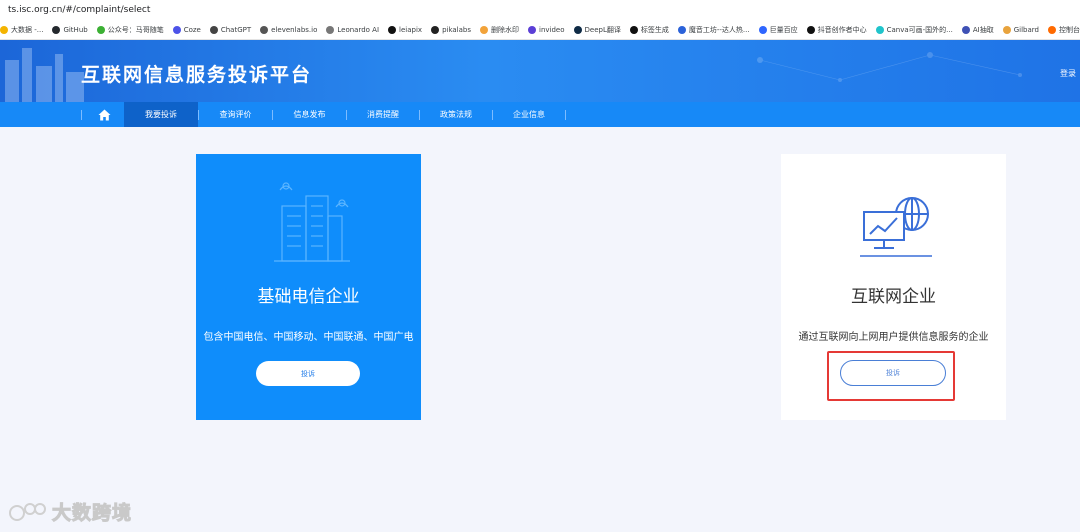 The width and height of the screenshot is (1080, 532). Describe the element at coordinates (654, 29) in the screenshot. I see `bookmark-label: 标签生成` at that location.